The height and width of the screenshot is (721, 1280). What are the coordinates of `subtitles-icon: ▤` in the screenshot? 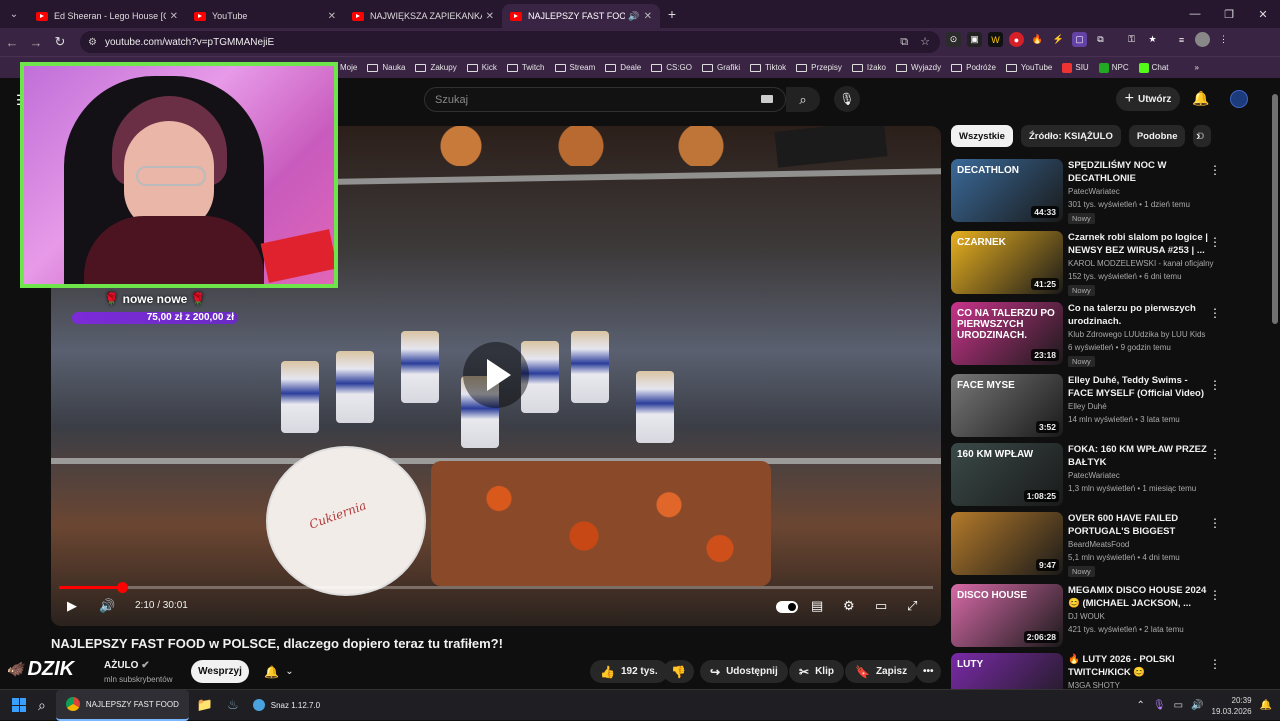 It's located at (817, 606).